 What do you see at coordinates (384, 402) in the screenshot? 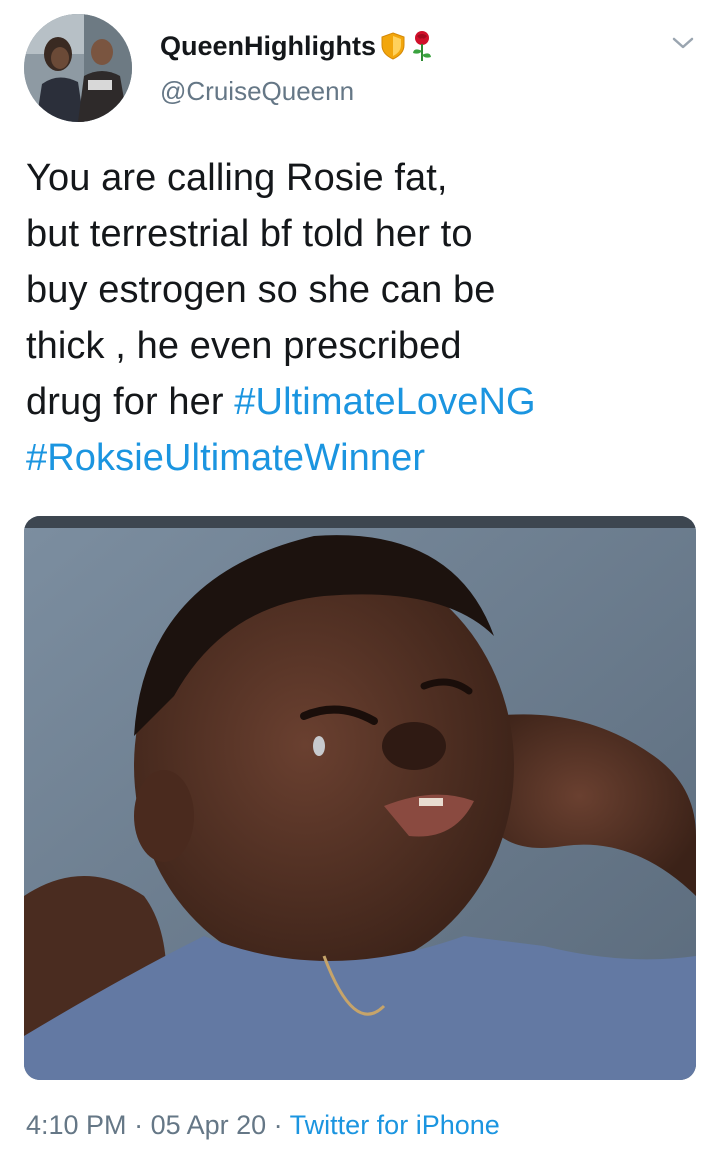
I see `hashtag-link: #UltimateLoveNG` at bounding box center [384, 402].